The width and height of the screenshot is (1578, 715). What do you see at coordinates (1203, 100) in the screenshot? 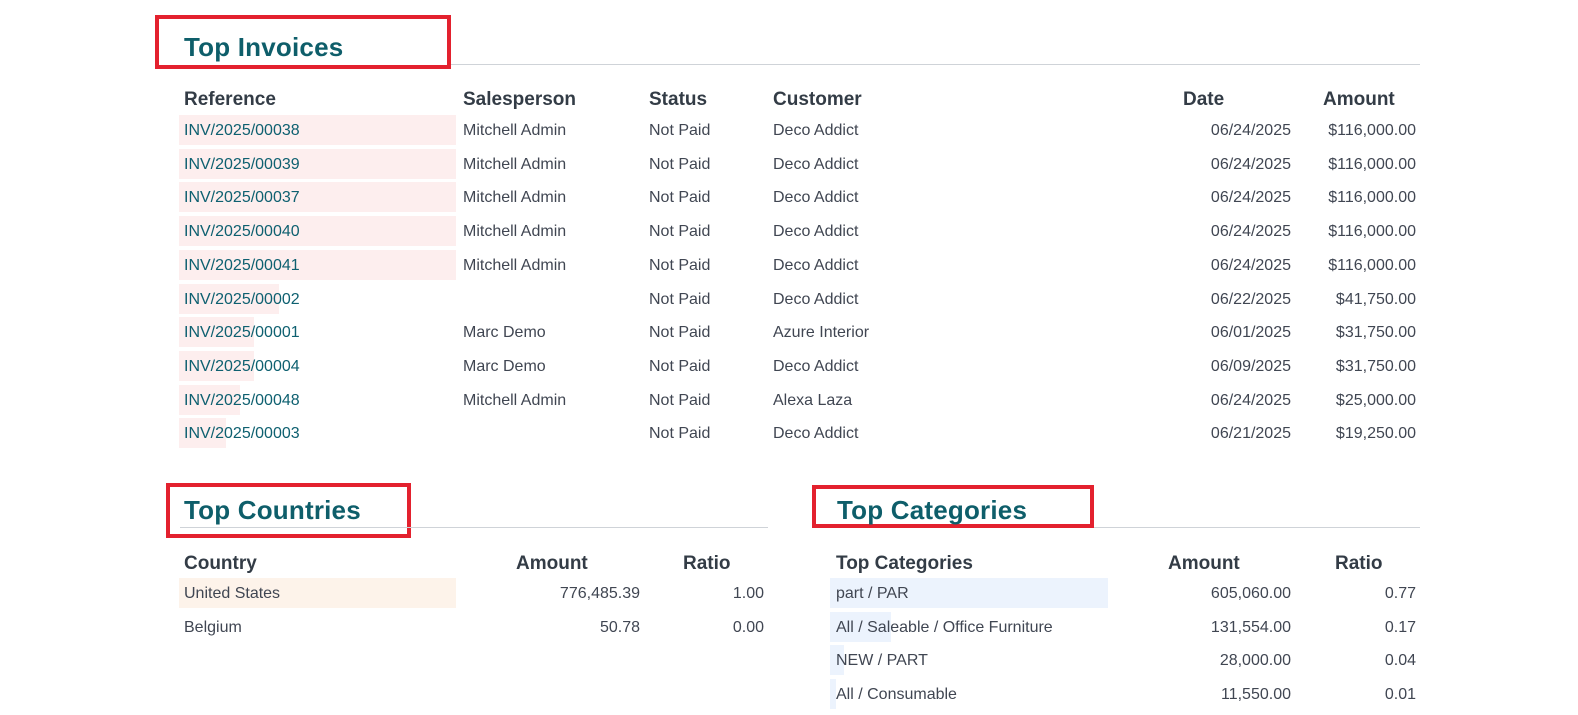
I see `header-date: Date` at bounding box center [1203, 100].